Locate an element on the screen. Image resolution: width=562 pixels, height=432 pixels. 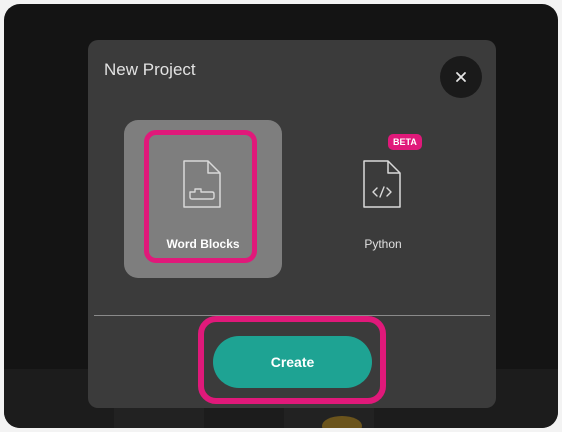
option-word-blocks: Word Blocks is located at coordinates (203, 199).